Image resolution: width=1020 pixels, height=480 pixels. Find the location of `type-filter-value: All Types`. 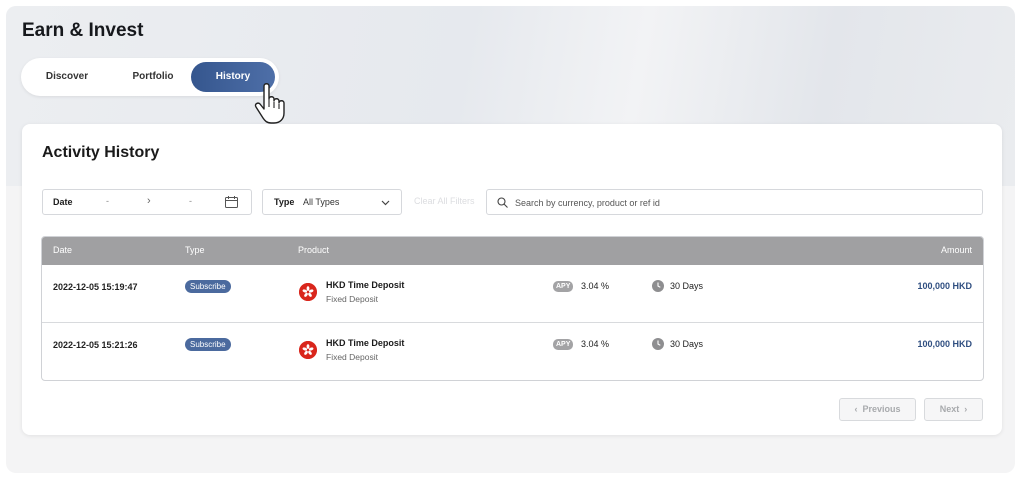

type-filter-value: All Types is located at coordinates (321, 202).